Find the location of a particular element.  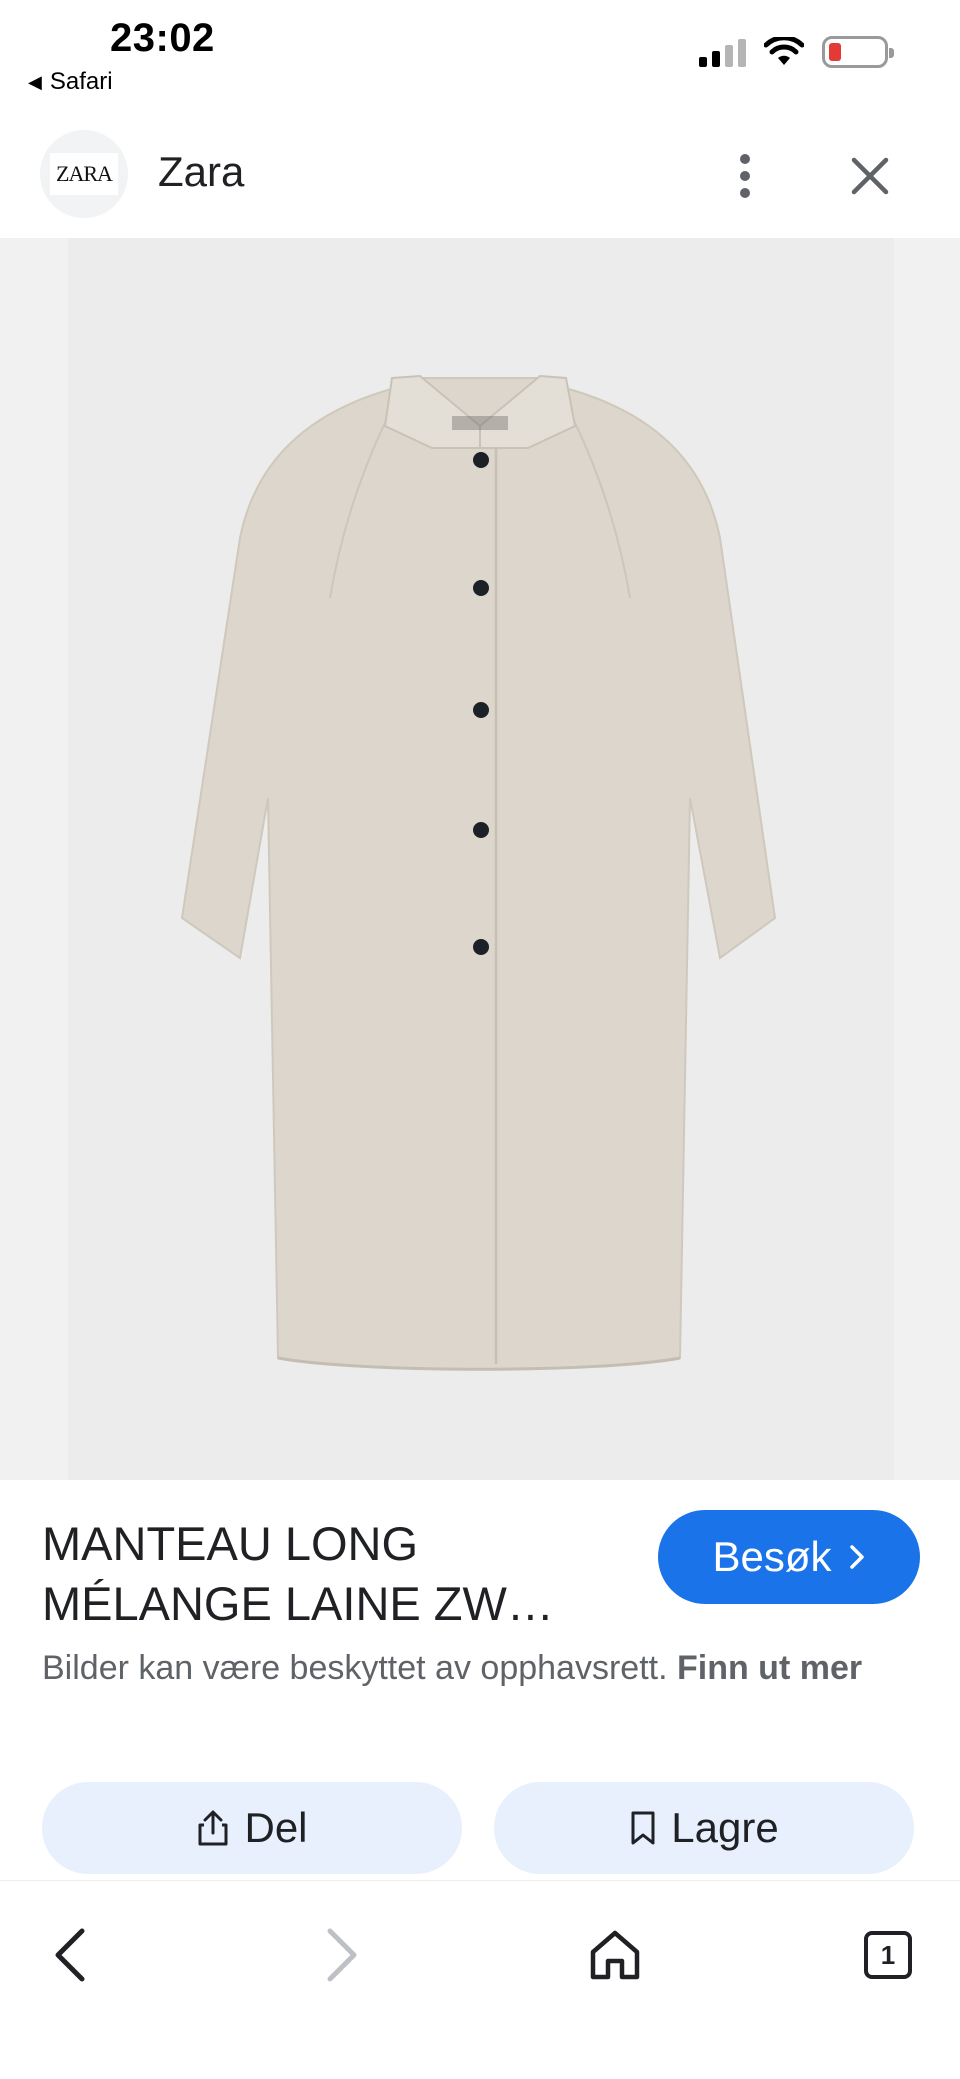

back-app-label: Safari is located at coordinates (81, 81).